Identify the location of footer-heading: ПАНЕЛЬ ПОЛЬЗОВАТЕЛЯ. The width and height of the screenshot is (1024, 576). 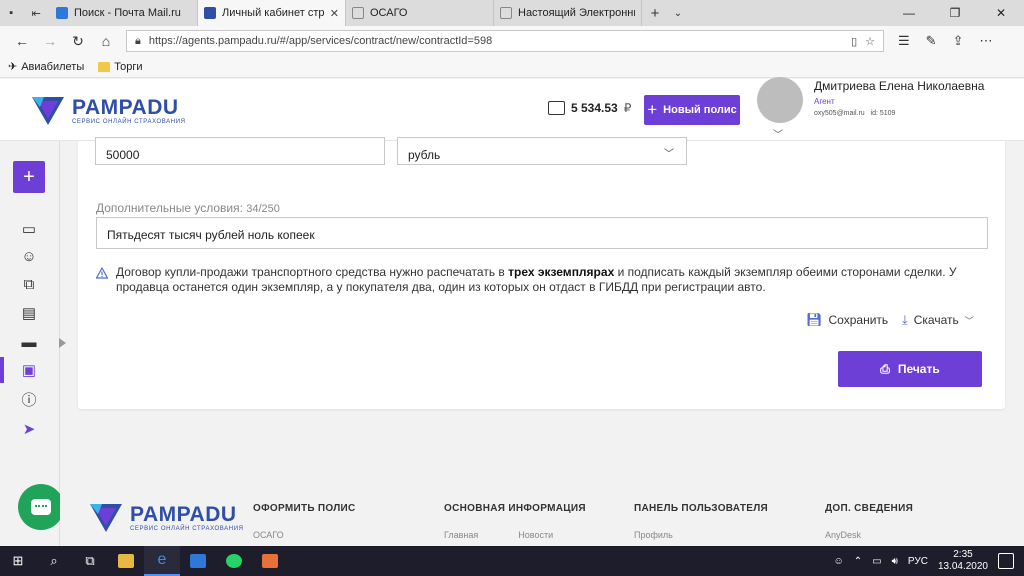
(701, 508).